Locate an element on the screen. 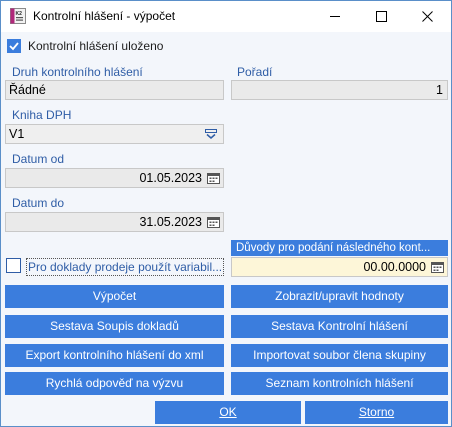  druh-value: Řádné is located at coordinates (27, 90).